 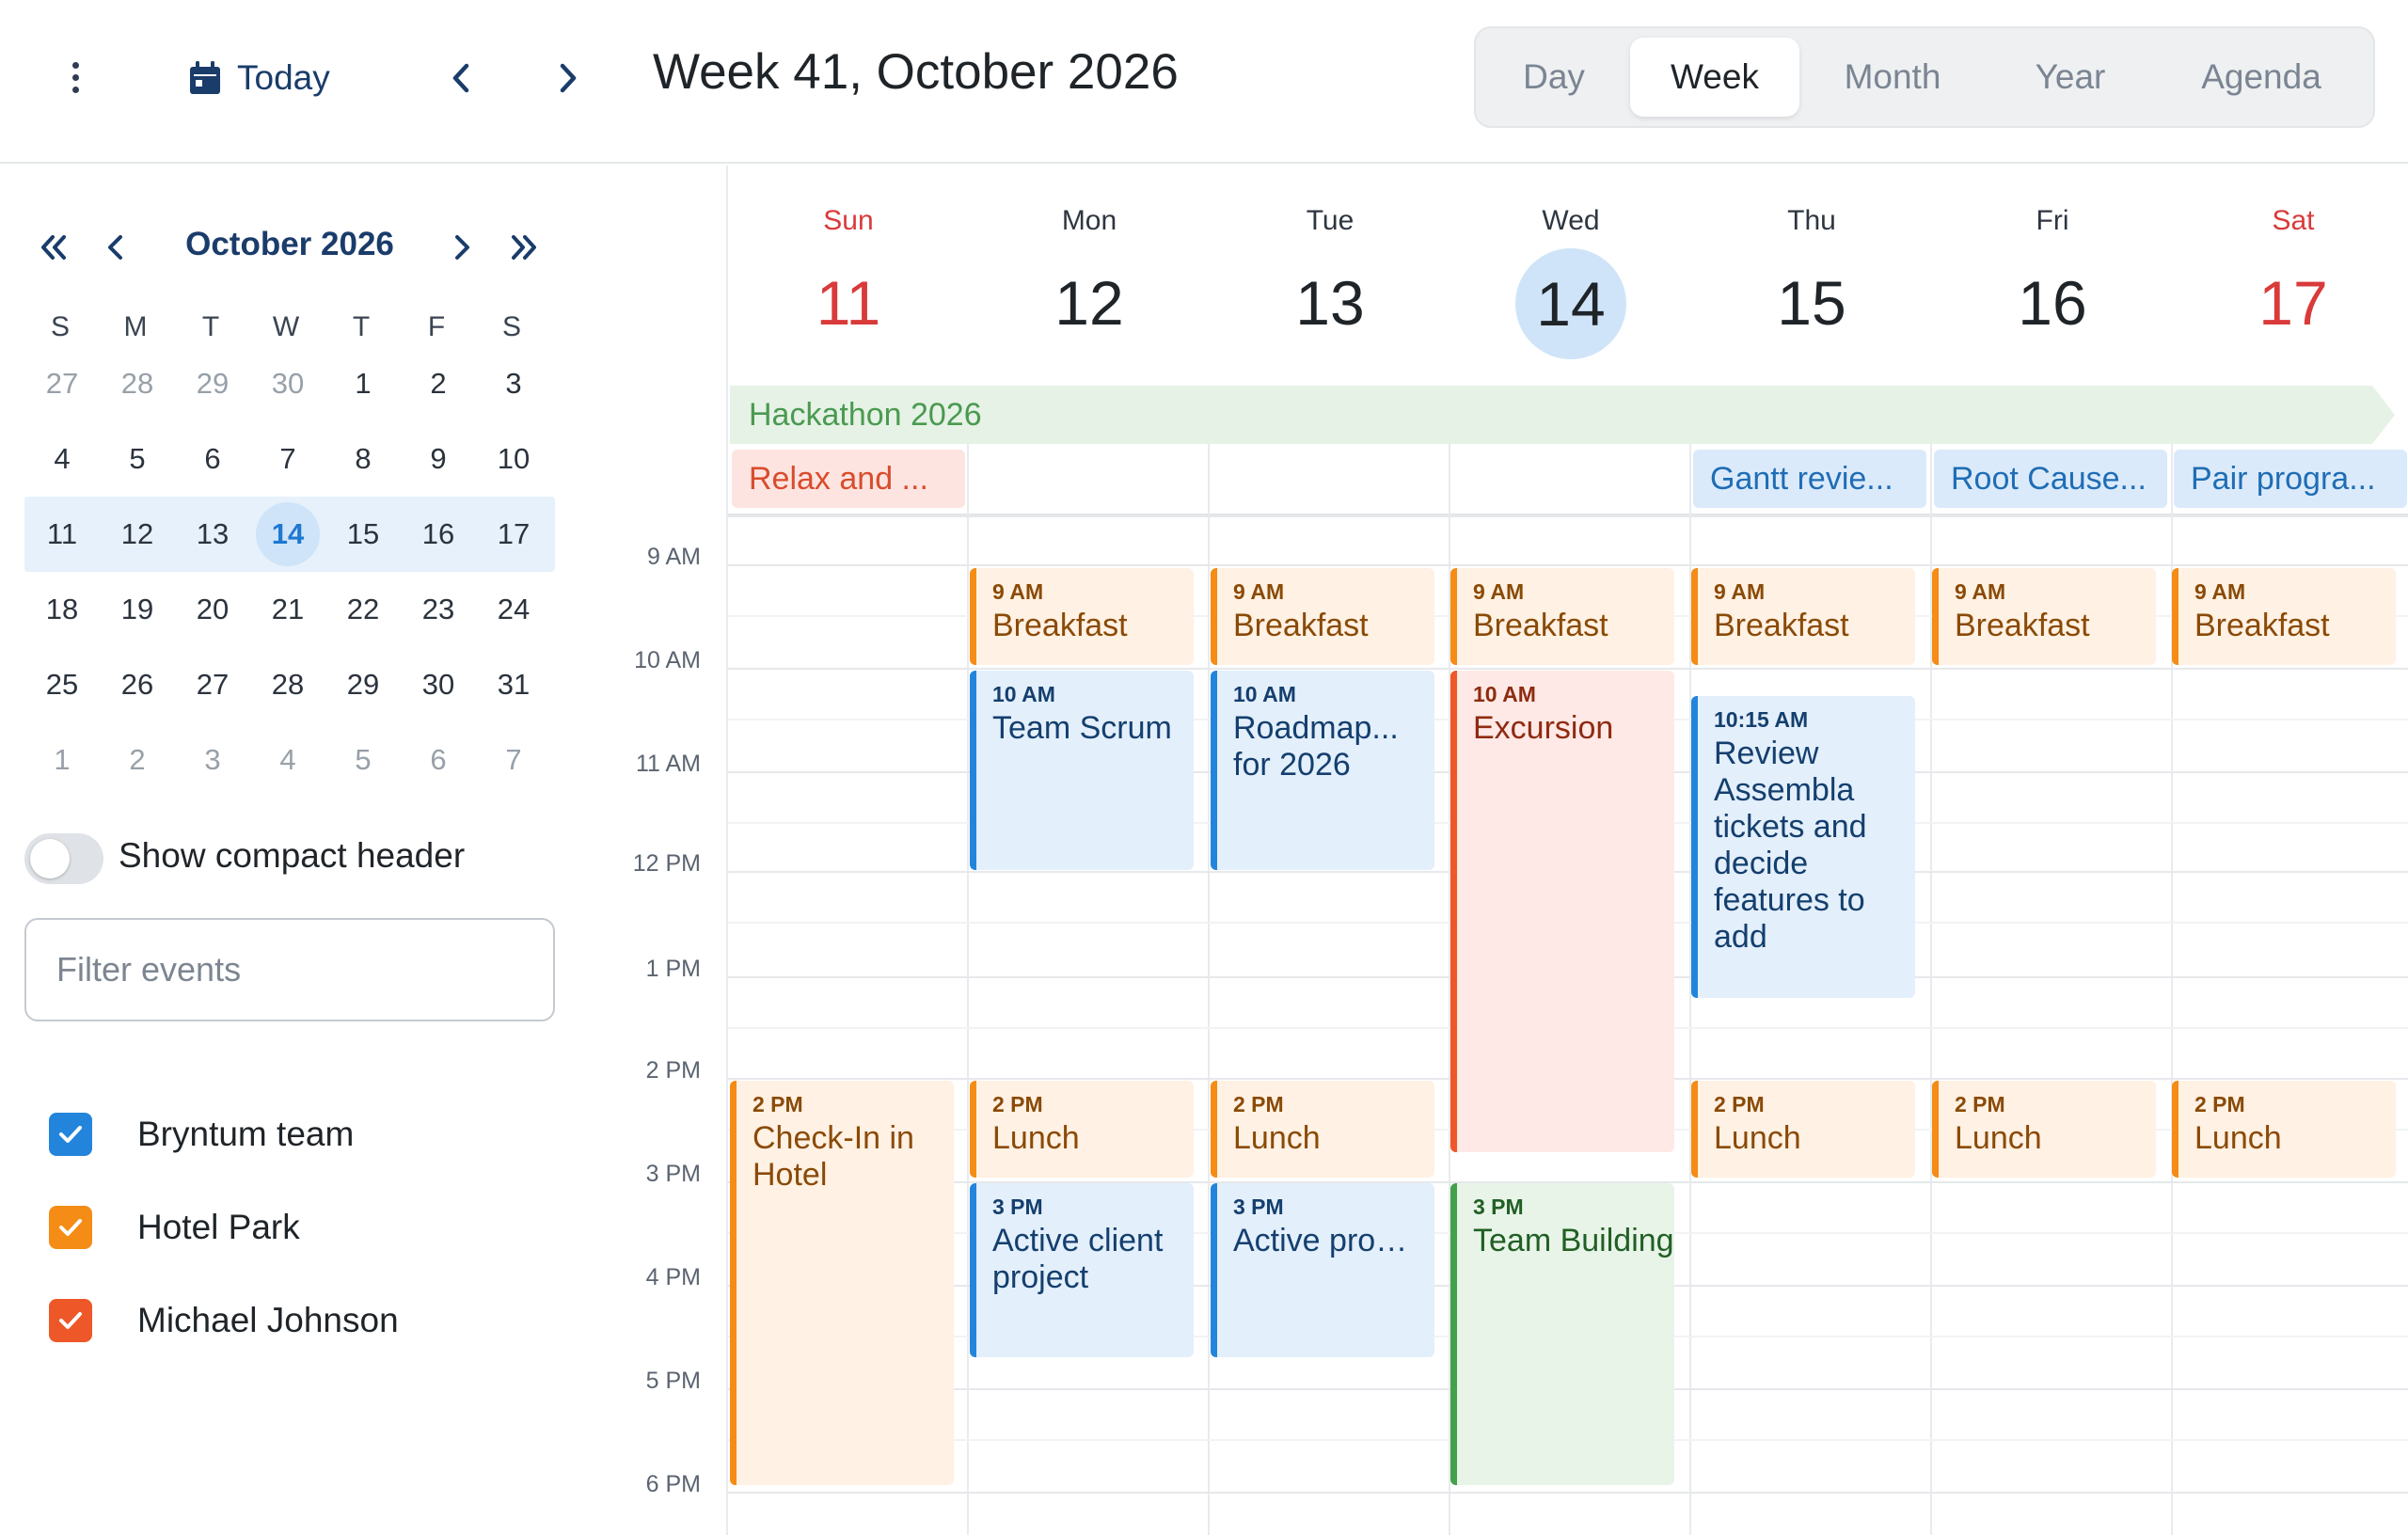 I want to click on mode-agenda-button: Agenda, so click(x=2262, y=77).